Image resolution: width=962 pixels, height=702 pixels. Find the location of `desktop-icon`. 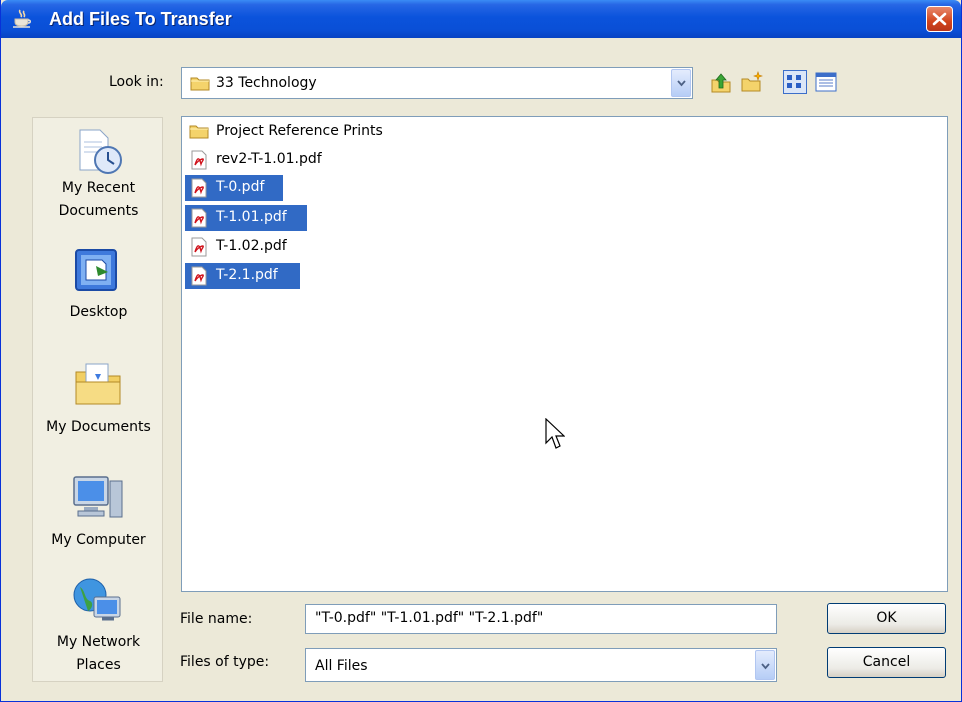

desktop-icon is located at coordinates (96, 270).